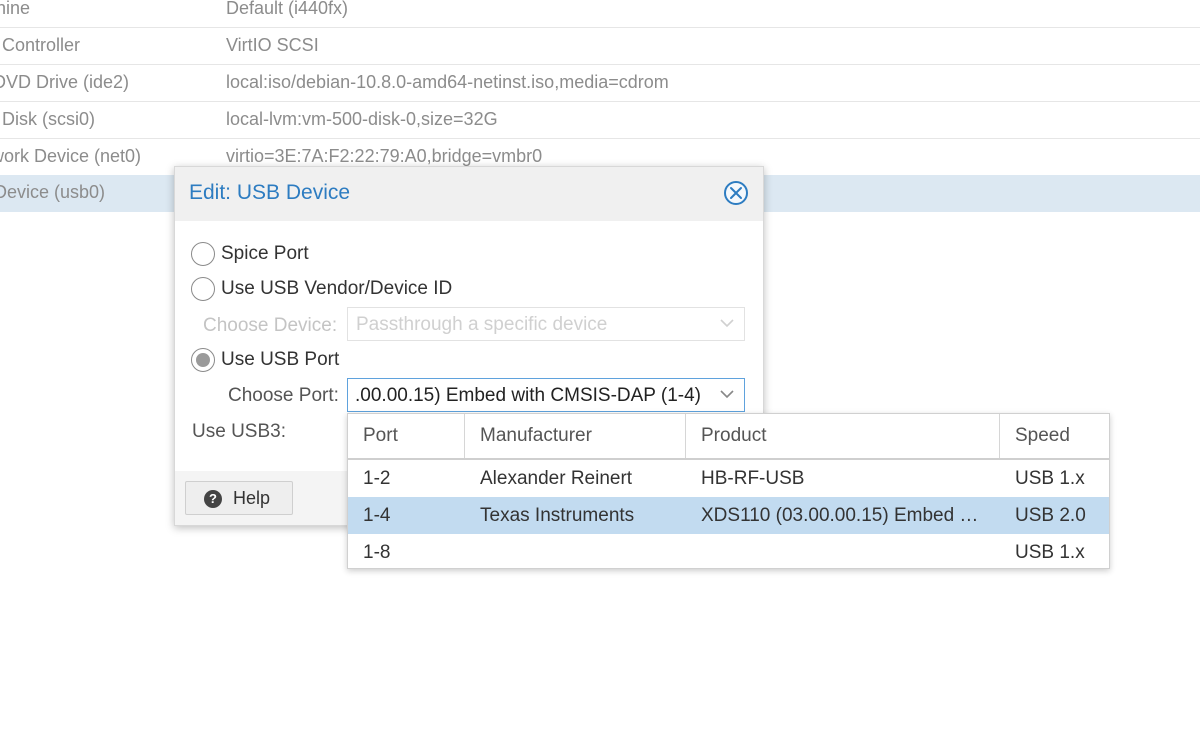 The image size is (1200, 750). Describe the element at coordinates (203, 360) in the screenshot. I see `radio-button-checked` at that location.